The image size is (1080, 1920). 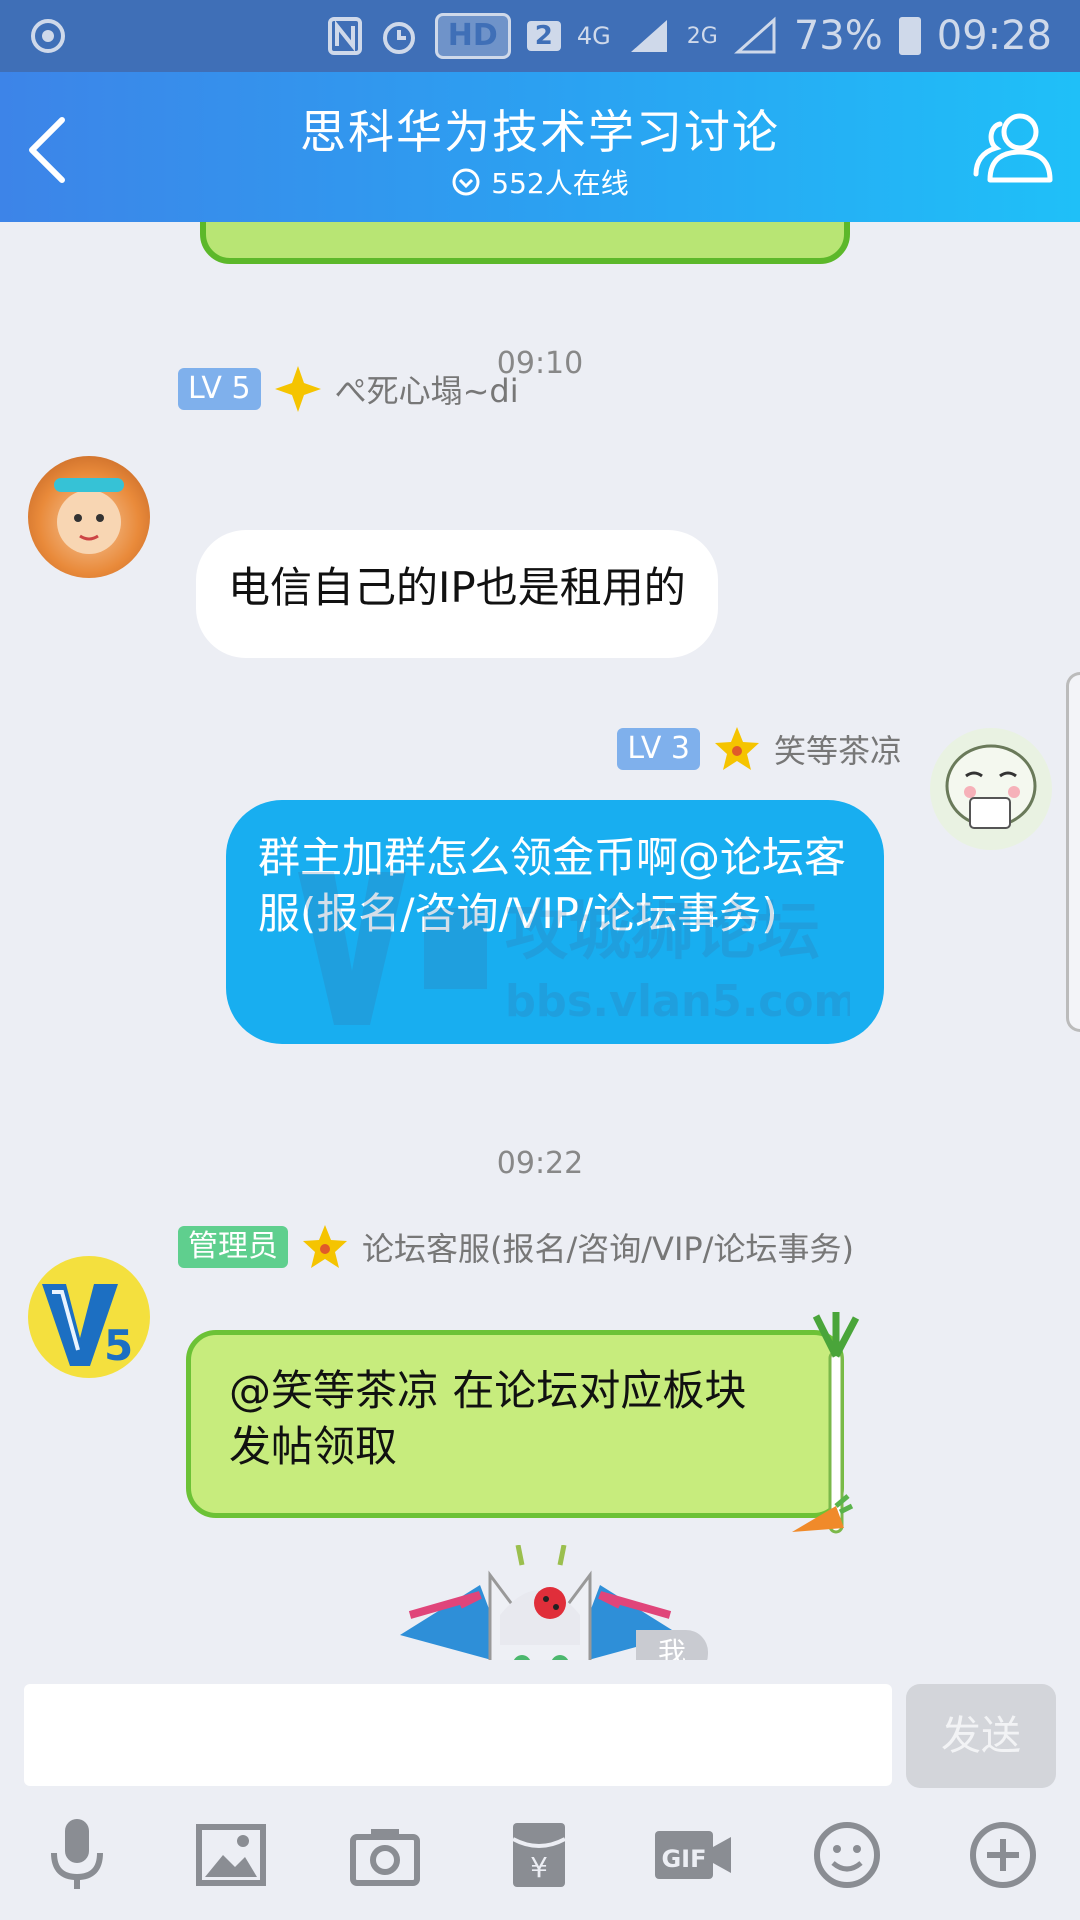 I want to click on status-bar: HD 2 4G 2G 73% 09:28, so click(x=540, y=36).